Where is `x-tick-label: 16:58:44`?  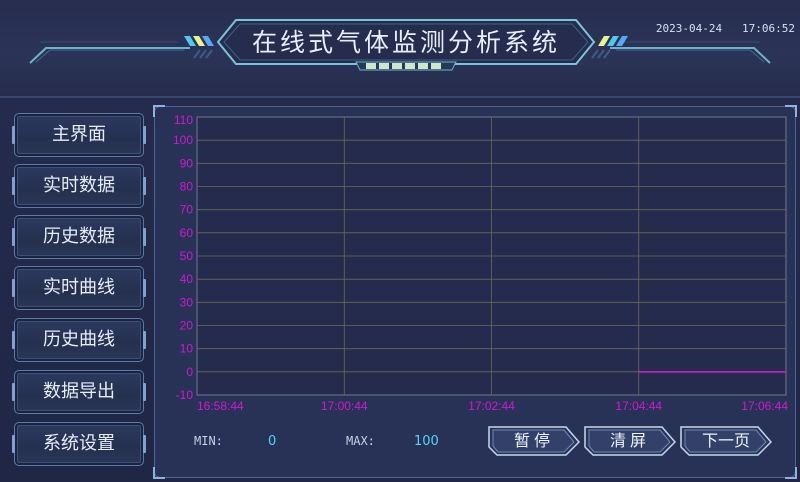
x-tick-label: 16:58:44 is located at coordinates (220, 406).